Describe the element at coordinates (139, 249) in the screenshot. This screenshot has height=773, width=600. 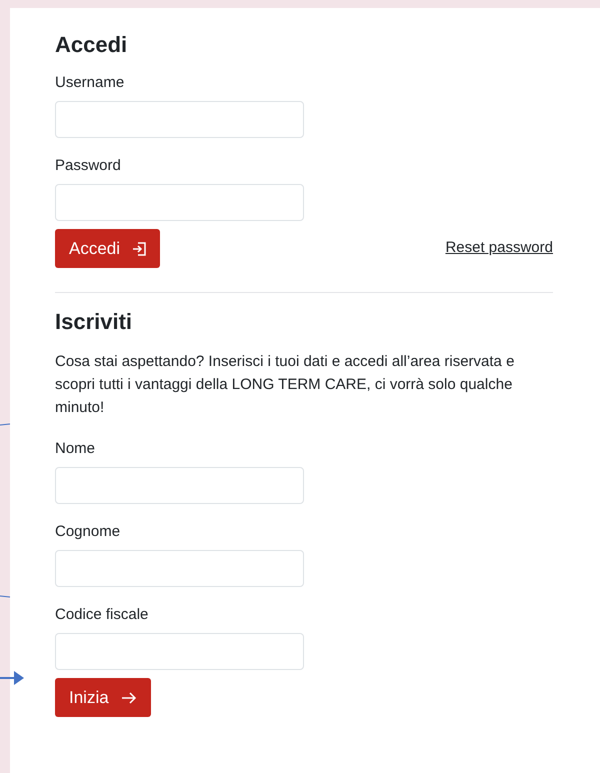
I see `login-icon` at that location.